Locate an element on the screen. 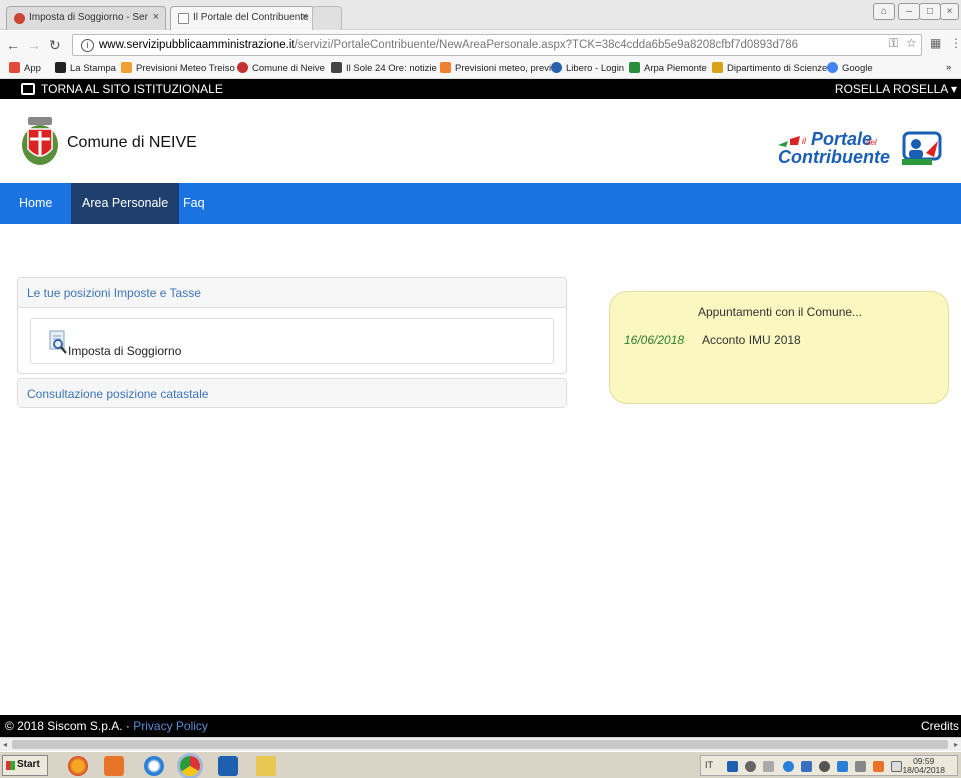  nav-home: Home is located at coordinates (35, 203).